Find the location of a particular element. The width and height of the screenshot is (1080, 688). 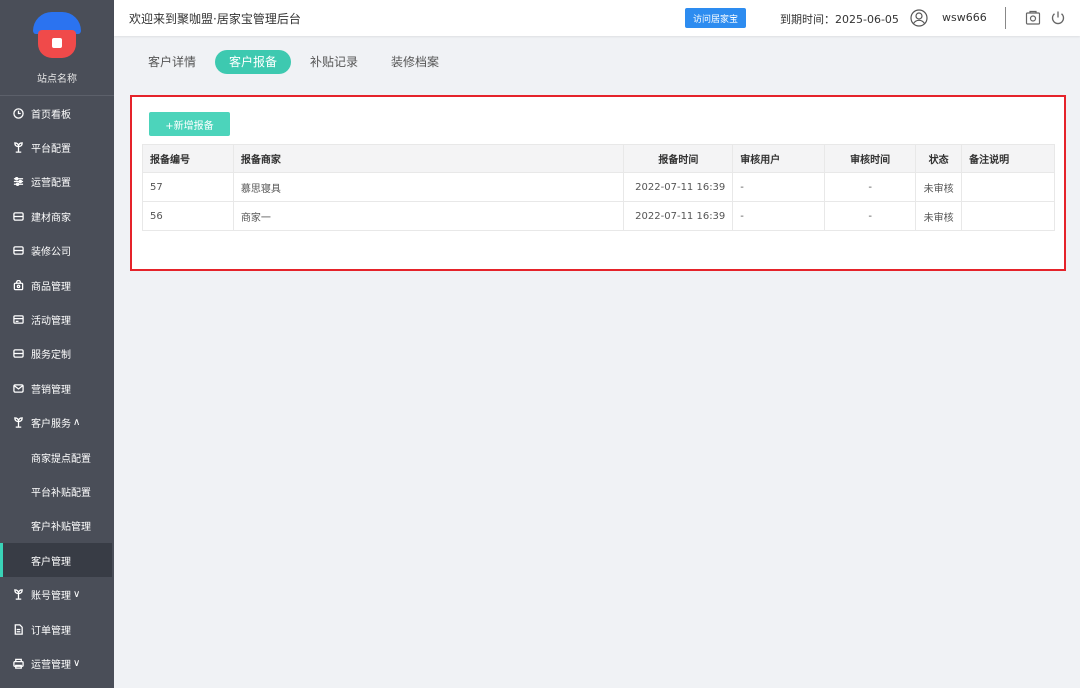

sidebar-menu: 首页看板 平台配置 运营配置 建材商家 装修公司 商品管理 活动管理 服务定制 is located at coordinates (57, 388).